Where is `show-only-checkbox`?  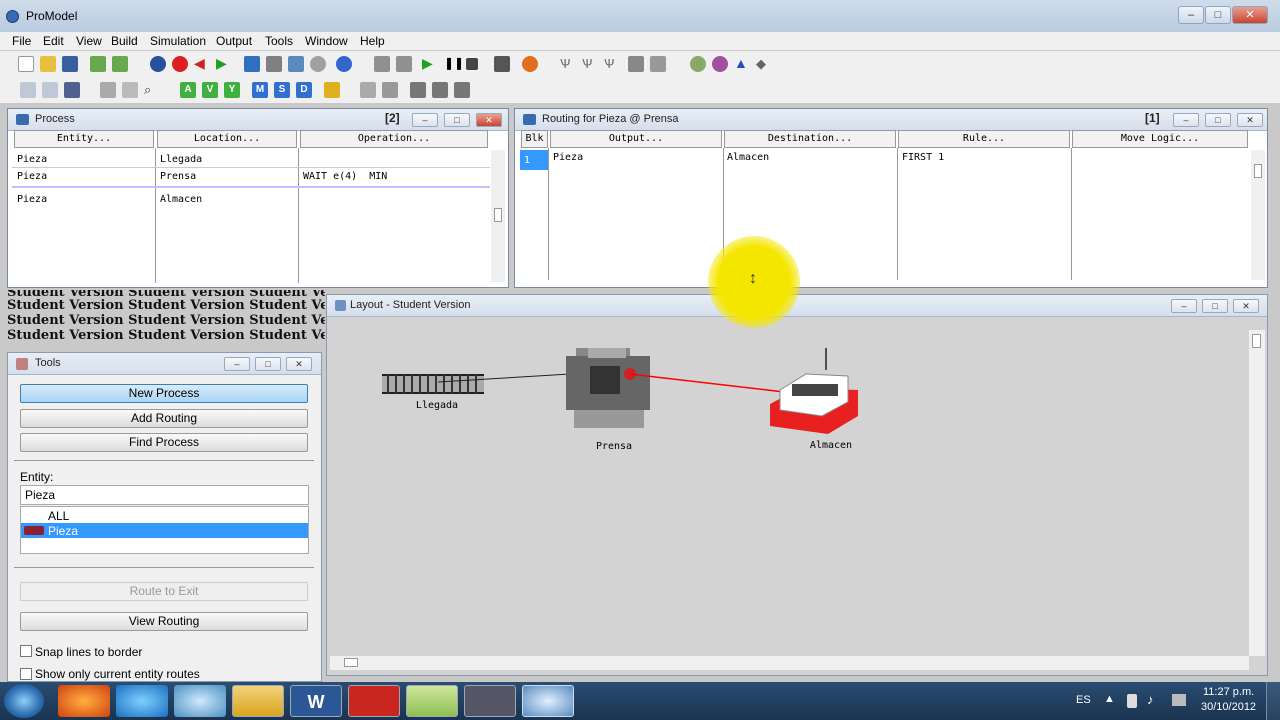 show-only-checkbox is located at coordinates (26, 674).